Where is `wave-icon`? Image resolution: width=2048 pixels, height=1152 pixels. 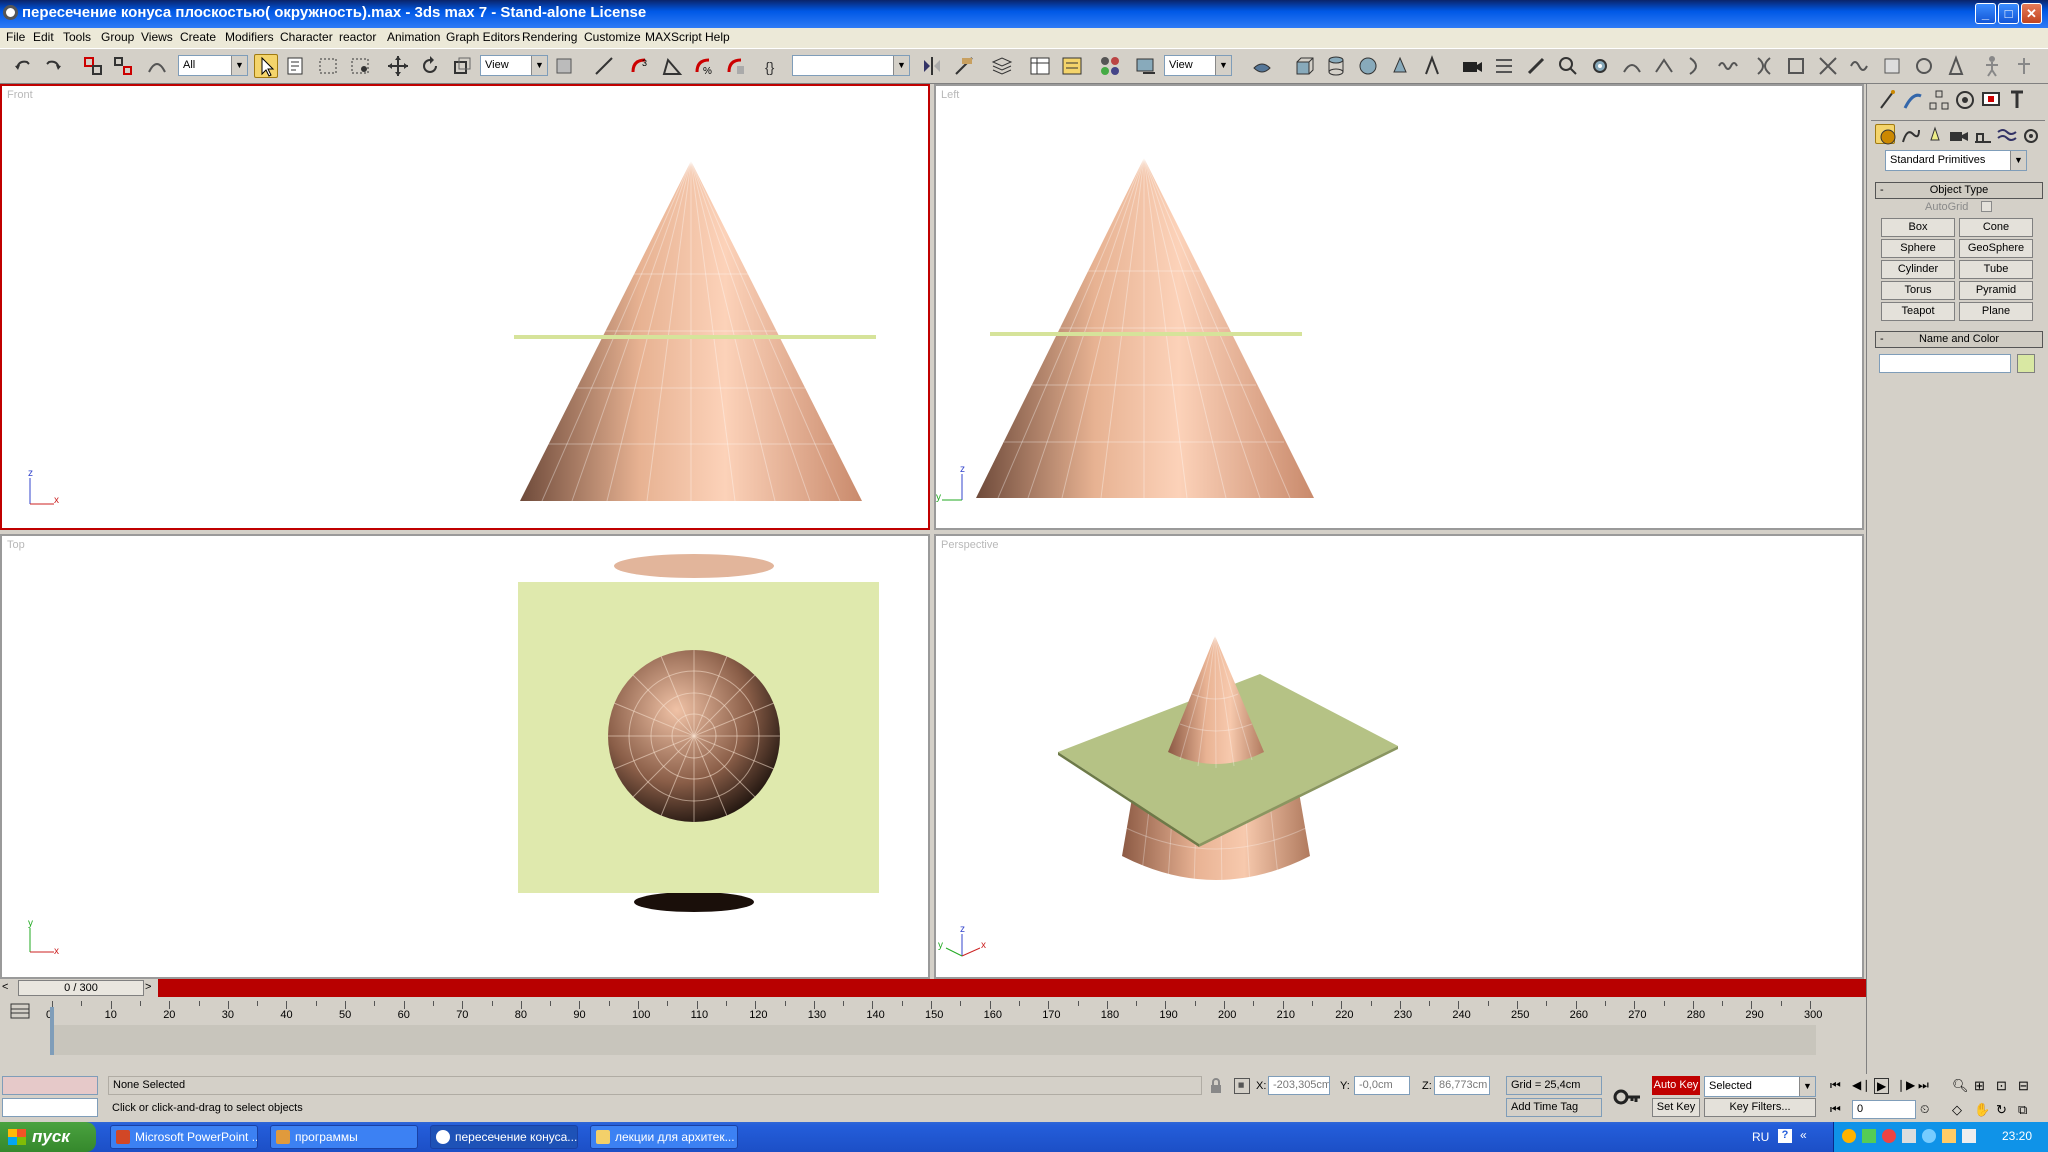 wave-icon is located at coordinates (1860, 66).